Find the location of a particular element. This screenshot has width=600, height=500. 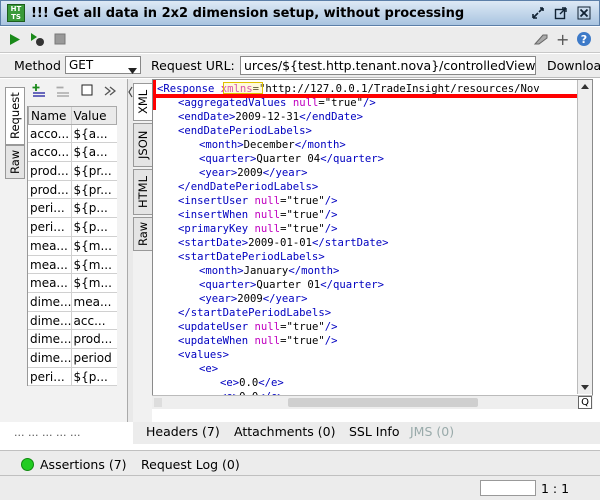

tab-raw-response: Raw is located at coordinates (143, 234).